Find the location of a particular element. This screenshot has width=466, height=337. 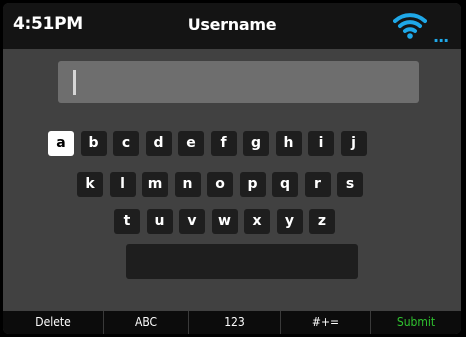

key-c: c is located at coordinates (126, 143).